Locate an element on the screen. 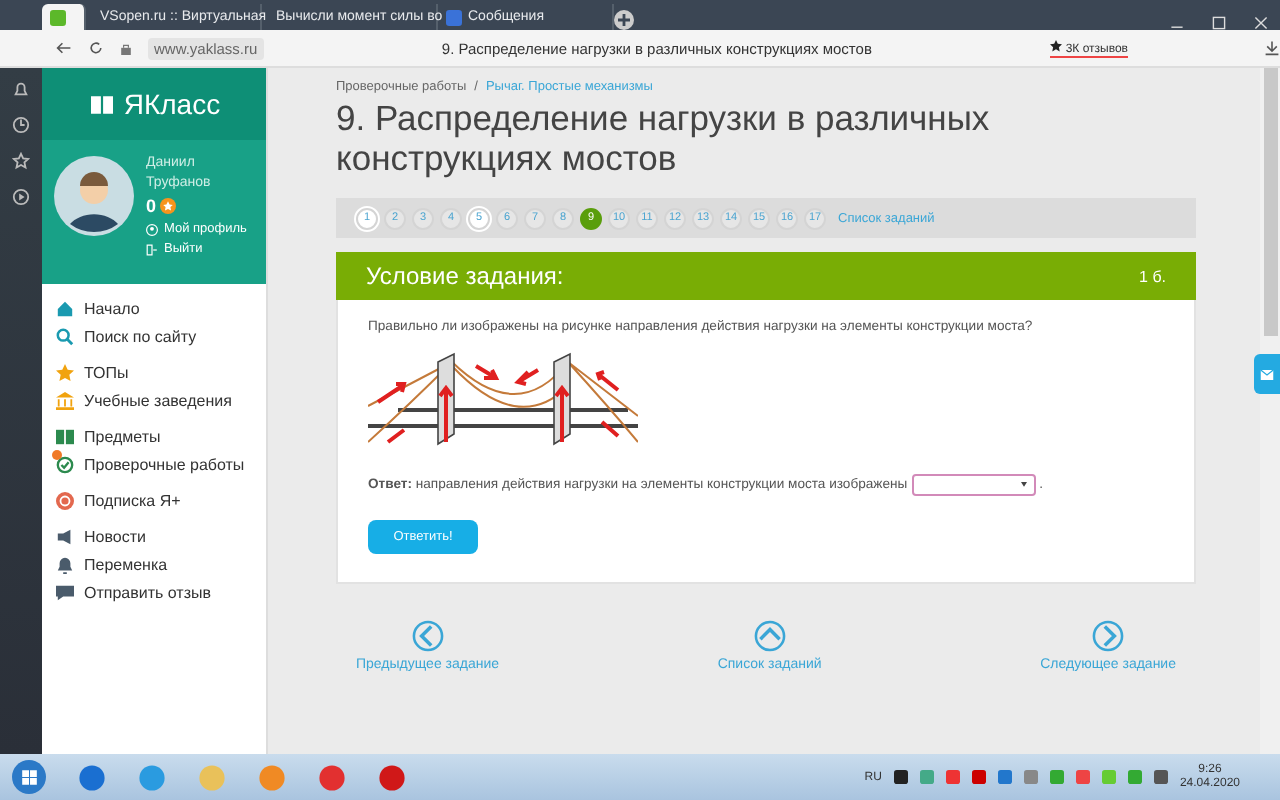 Image resolution: width=1280 pixels, height=800 pixels. exit-door-icon is located at coordinates (152, 249).